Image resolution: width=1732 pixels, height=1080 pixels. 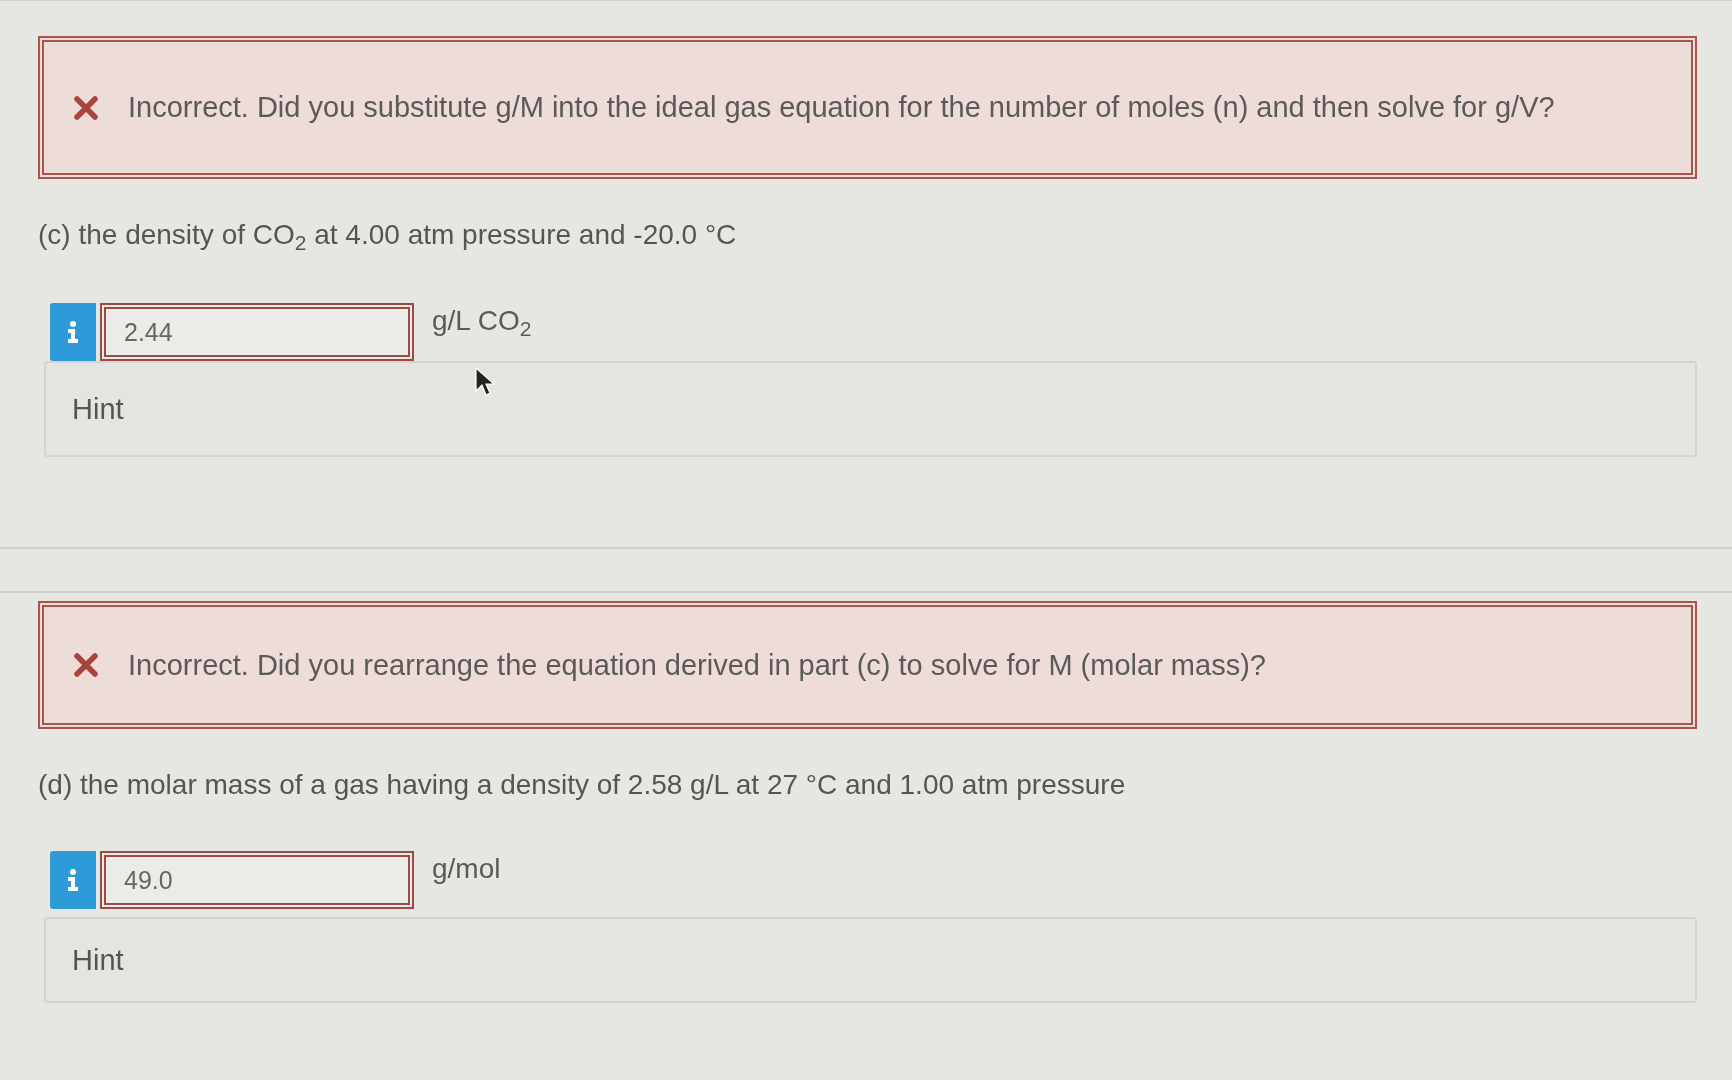 I want to click on unit-label: g/mol, so click(x=466, y=869).